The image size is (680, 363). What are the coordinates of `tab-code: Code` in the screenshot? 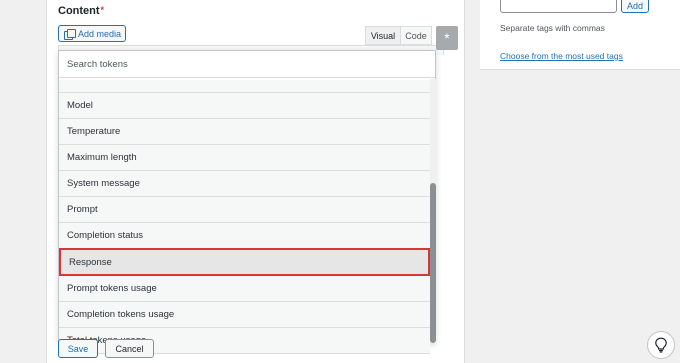 It's located at (416, 35).